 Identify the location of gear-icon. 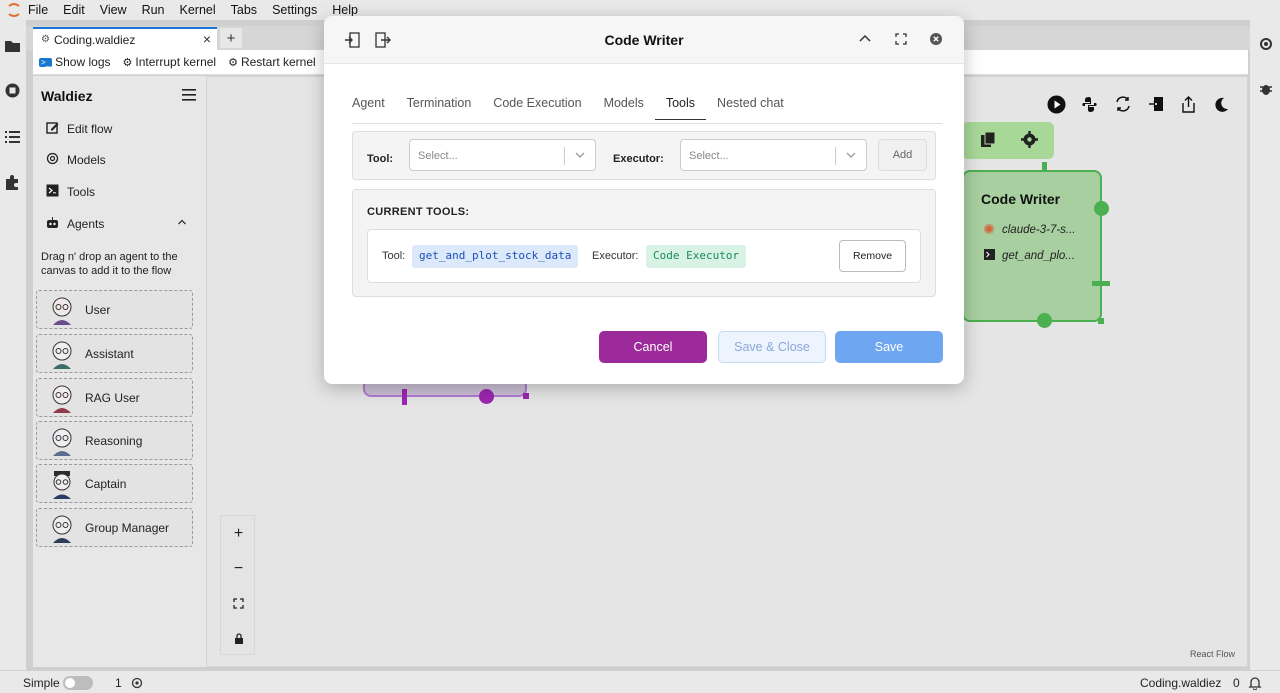
(1029, 141).